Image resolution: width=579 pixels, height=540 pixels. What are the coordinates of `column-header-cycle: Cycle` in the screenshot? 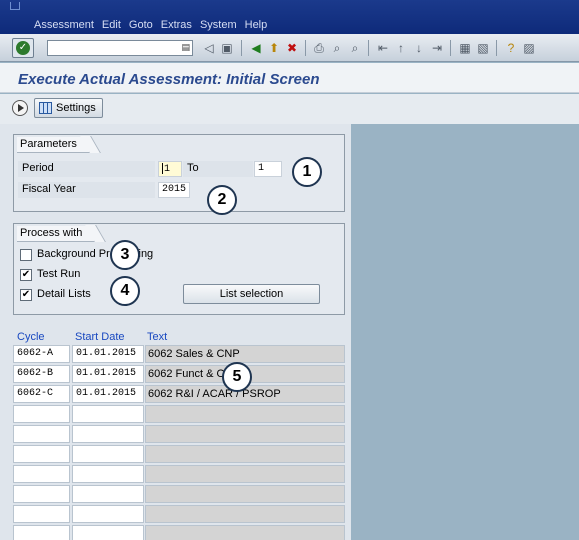 It's located at (31, 337).